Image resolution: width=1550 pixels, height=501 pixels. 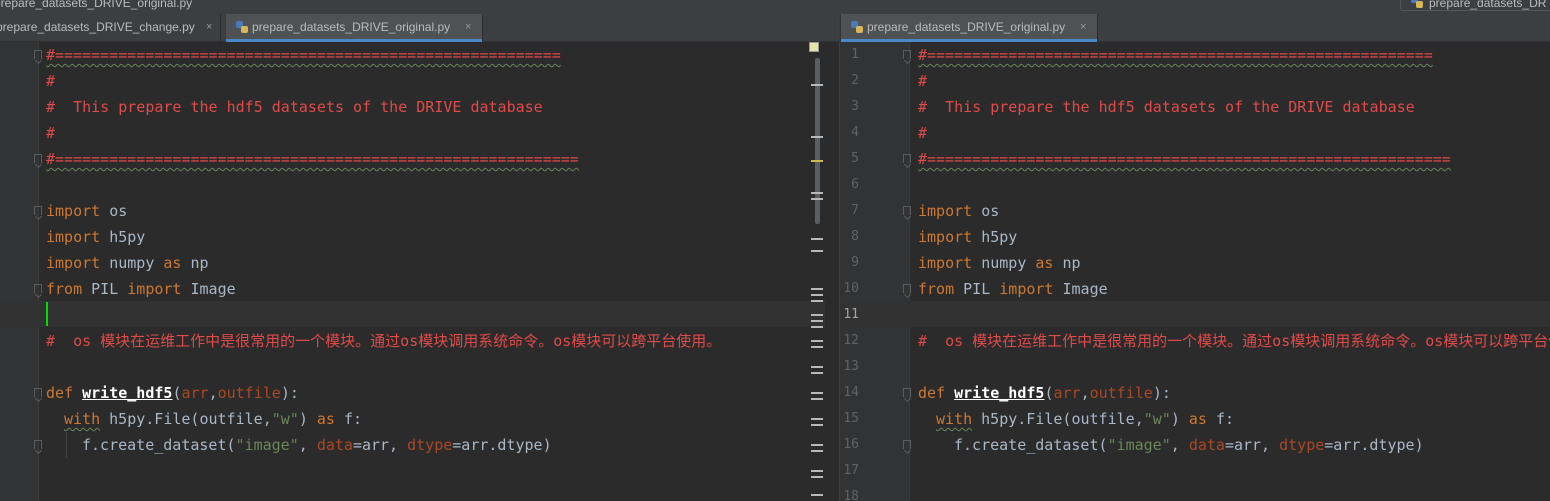 What do you see at coordinates (855, 158) in the screenshot?
I see `line-number: 5` at bounding box center [855, 158].